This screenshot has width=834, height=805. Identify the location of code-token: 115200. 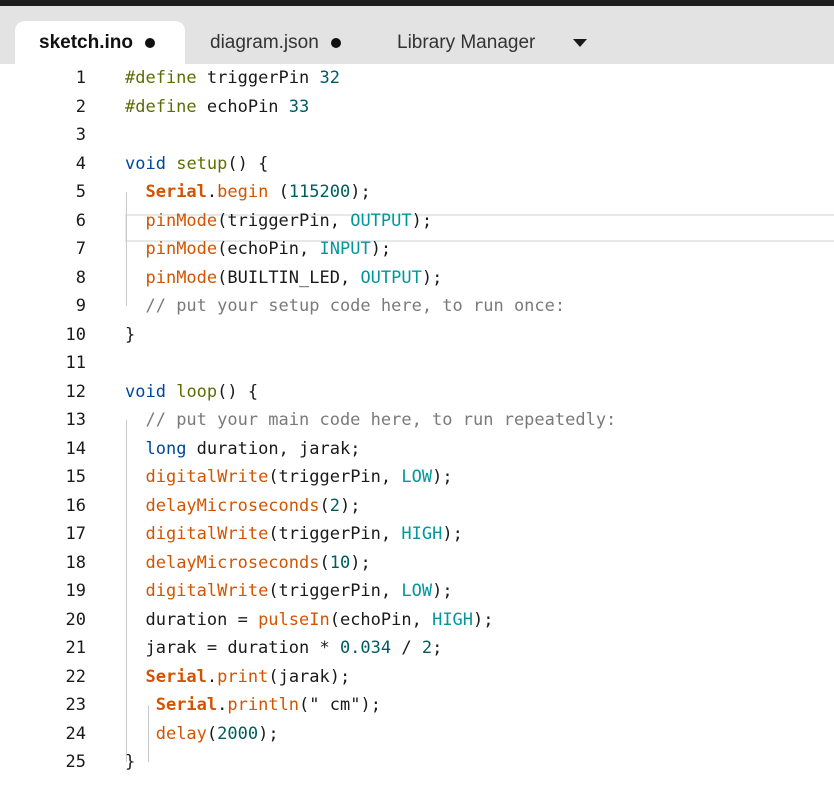
(319, 192).